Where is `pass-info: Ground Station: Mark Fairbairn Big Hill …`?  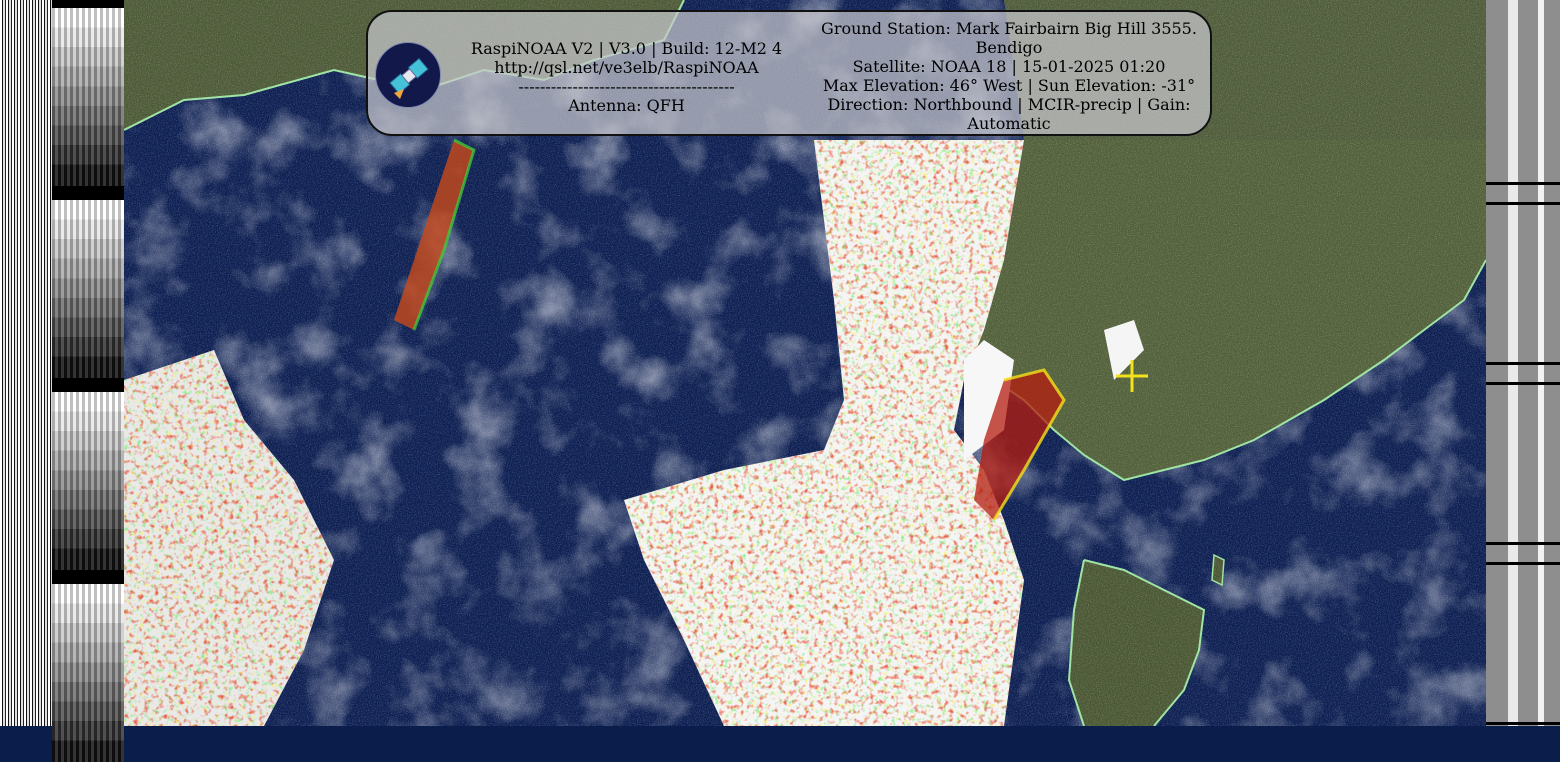 pass-info: Ground Station: Mark Fairbairn Big Hill … is located at coordinates (1009, 76).